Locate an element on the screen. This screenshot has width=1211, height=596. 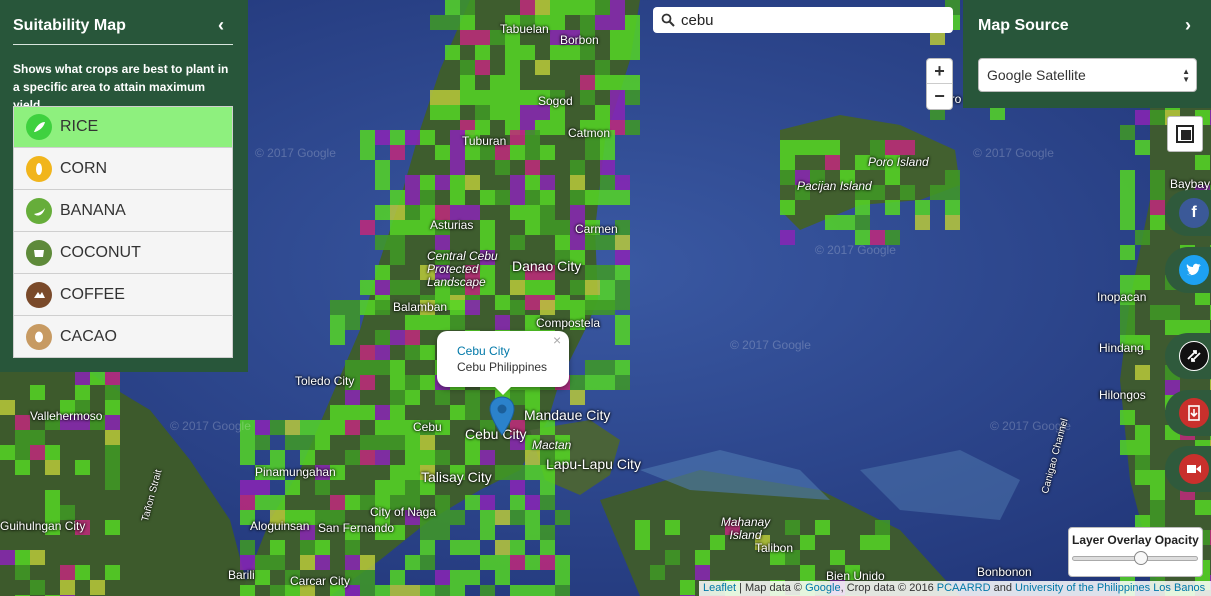
zoom-in-button: + is located at coordinates (939, 71).